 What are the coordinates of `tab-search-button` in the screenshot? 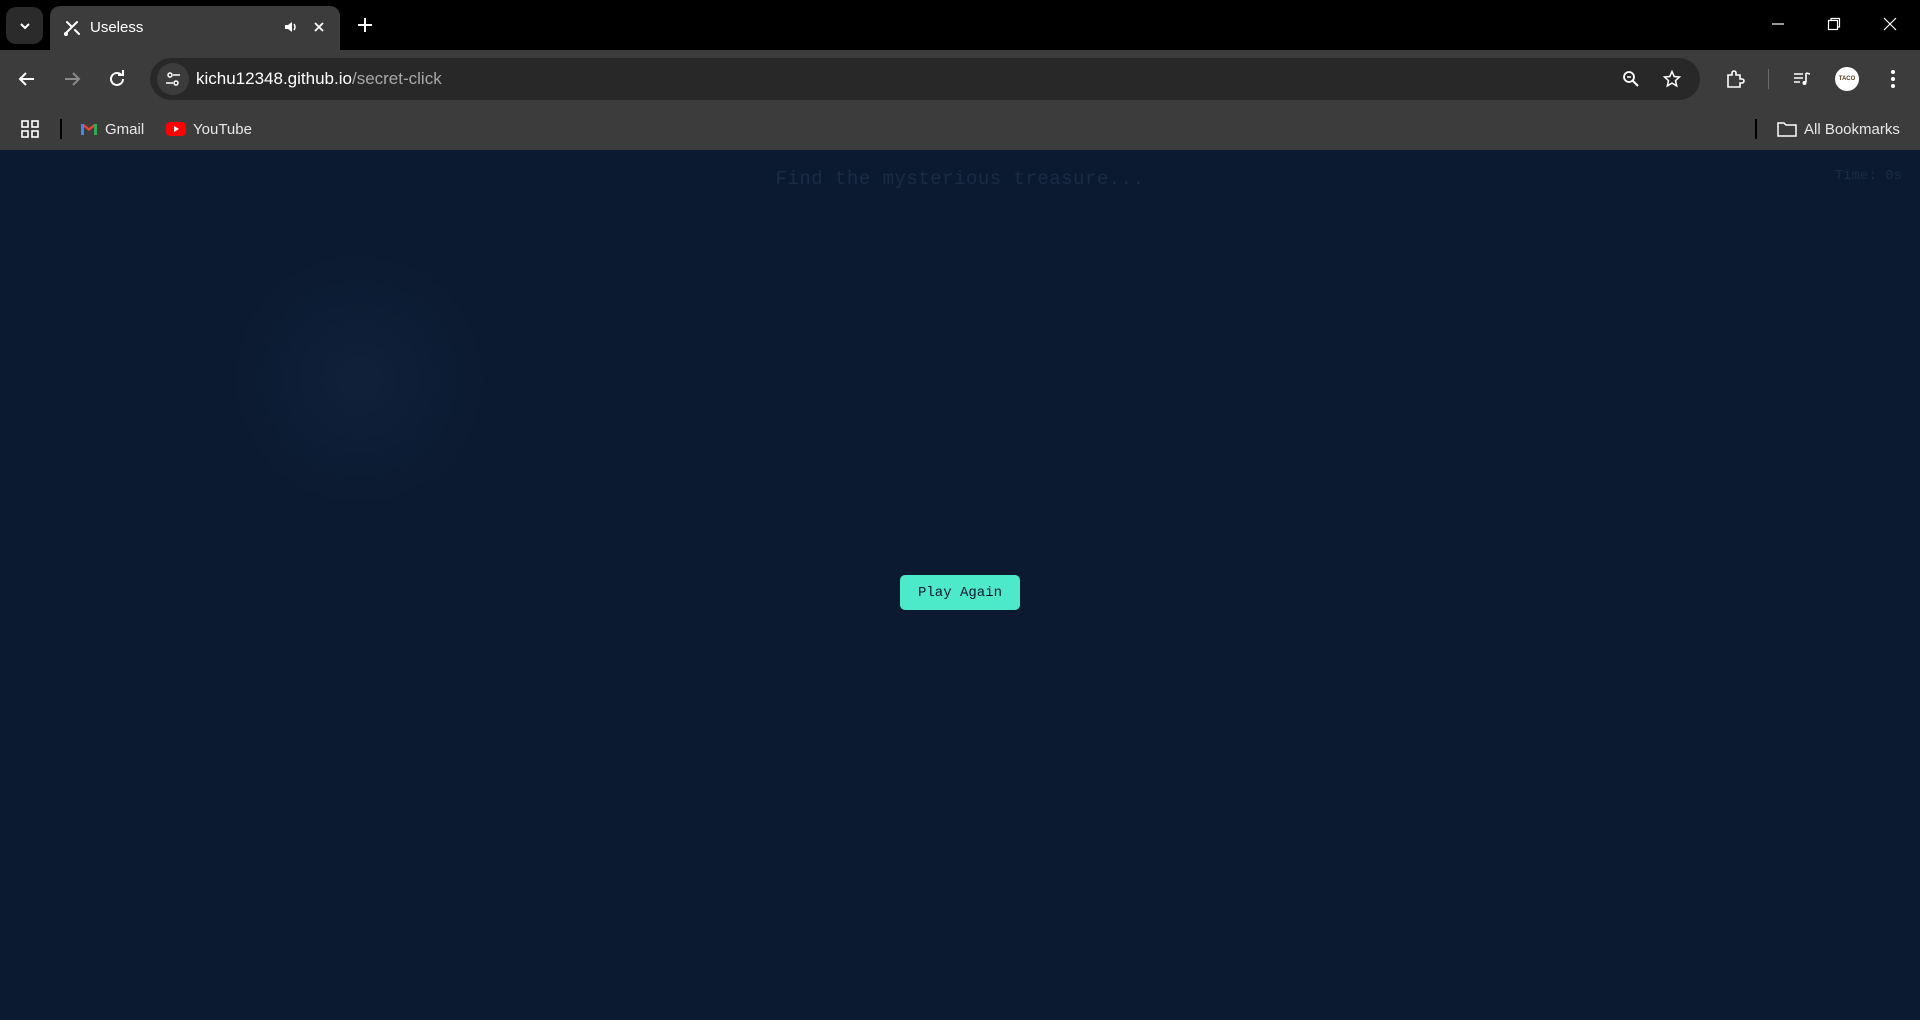 It's located at (24, 25).